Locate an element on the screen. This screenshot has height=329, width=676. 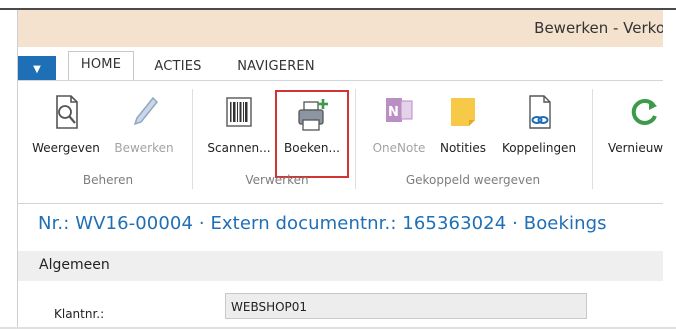
klantnr-field: WEBSHOP01 is located at coordinates (406, 306).